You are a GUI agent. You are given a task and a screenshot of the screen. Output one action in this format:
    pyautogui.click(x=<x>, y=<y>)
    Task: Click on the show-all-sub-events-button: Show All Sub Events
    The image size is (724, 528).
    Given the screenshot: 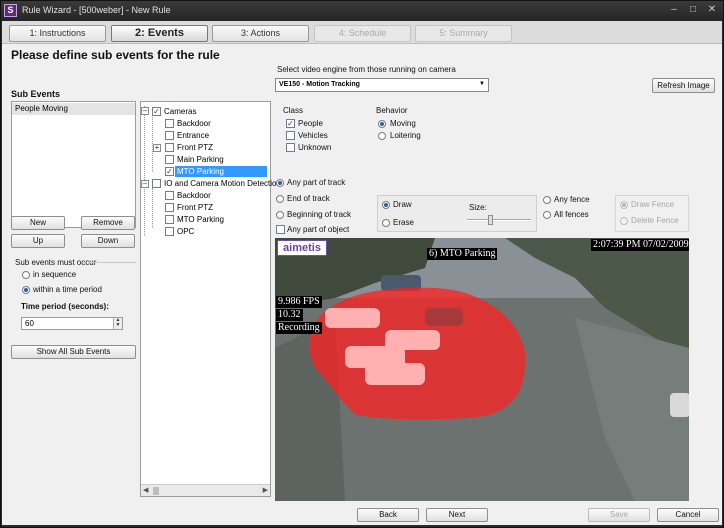 What is the action you would take?
    pyautogui.click(x=73, y=352)
    